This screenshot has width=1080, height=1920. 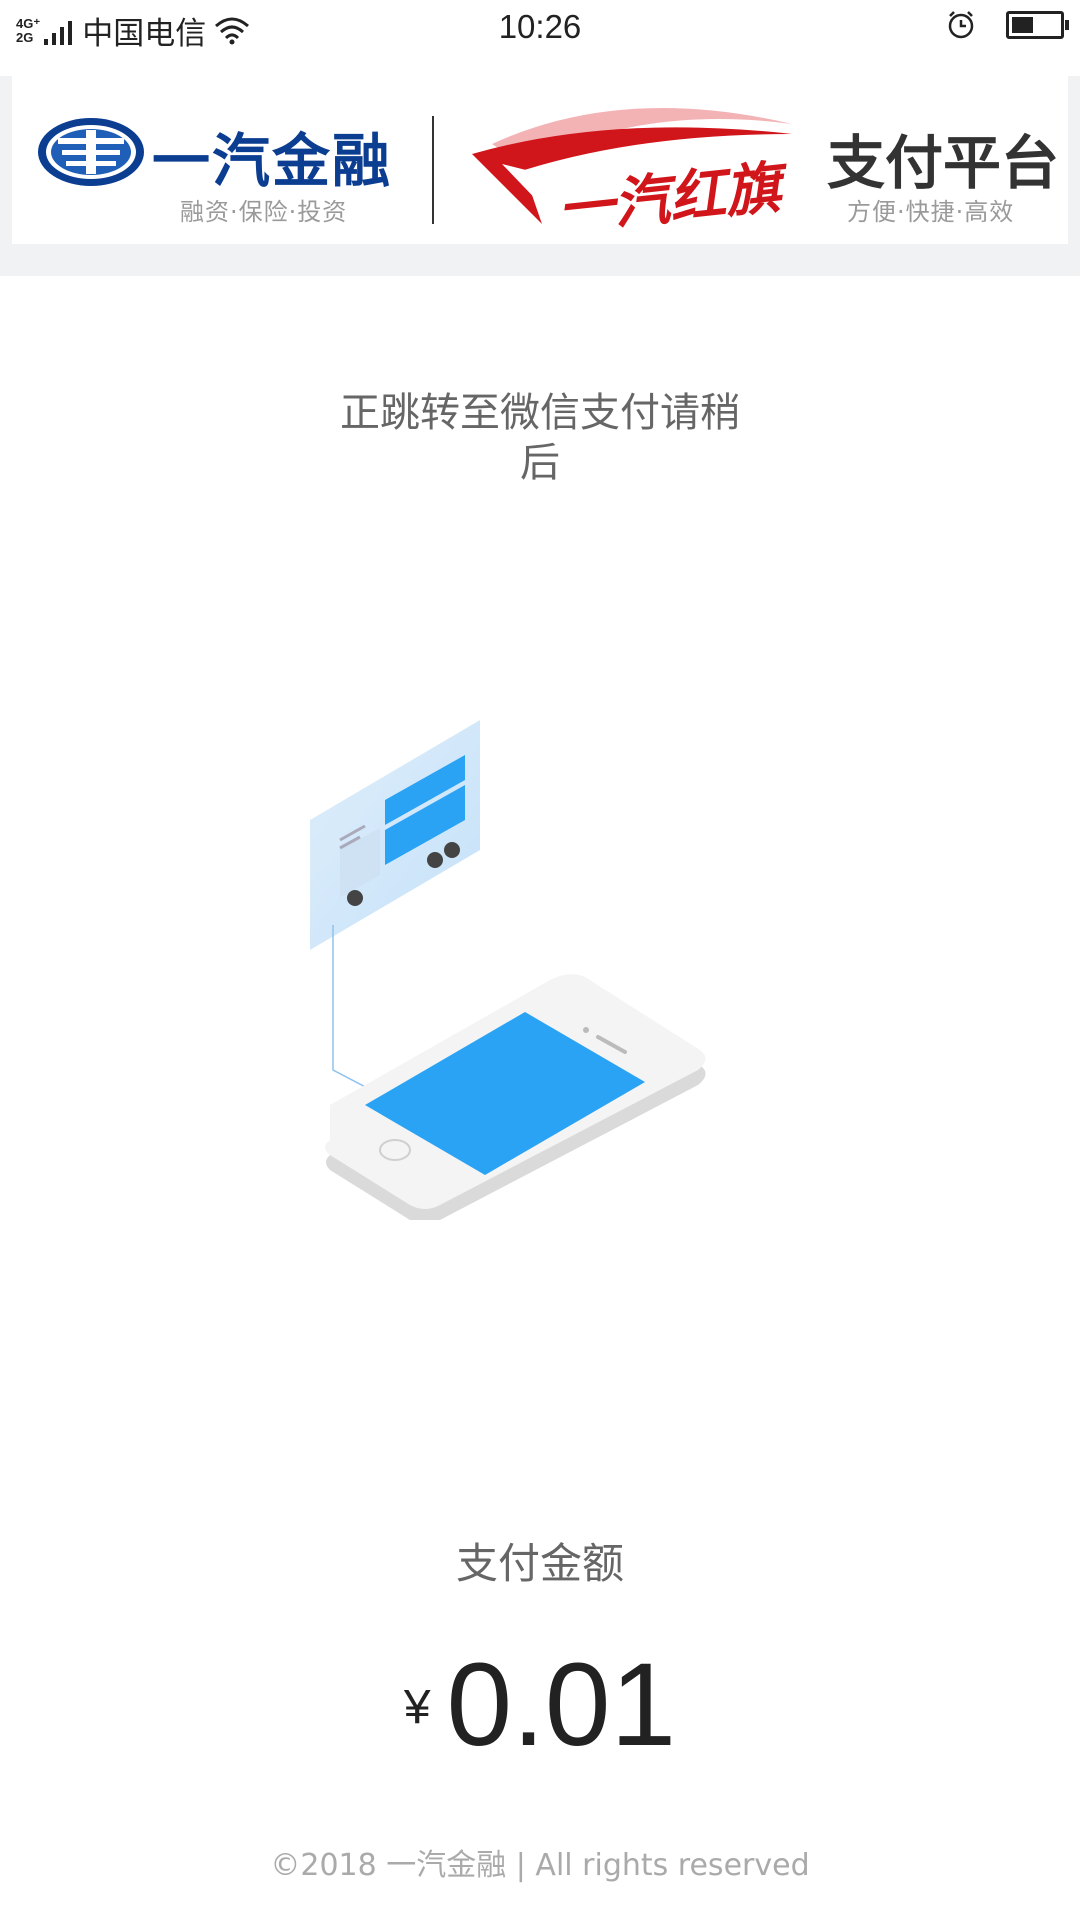 What do you see at coordinates (264, 212) in the screenshot?
I see `brand-slogan: 融资·保险·投资` at bounding box center [264, 212].